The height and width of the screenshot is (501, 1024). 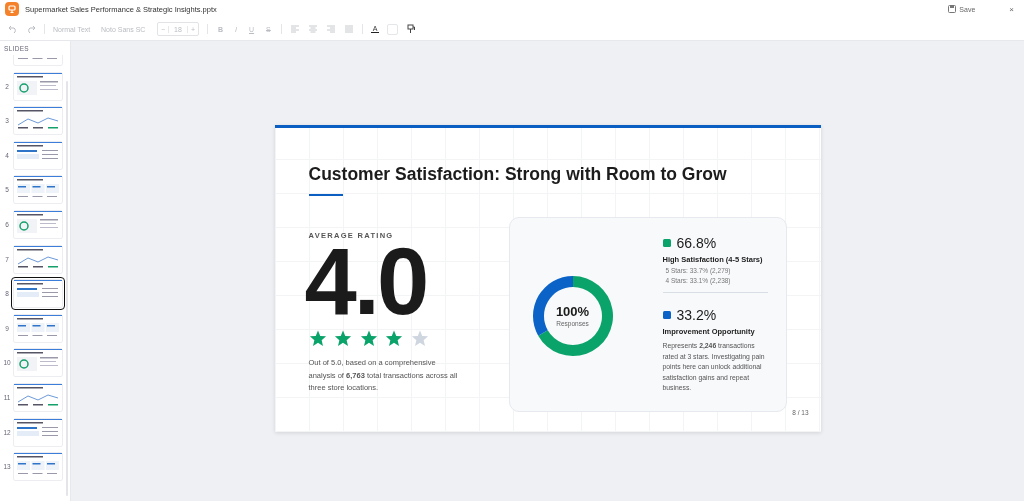 I want to click on segment-percent: 66.8%, so click(x=696, y=243).